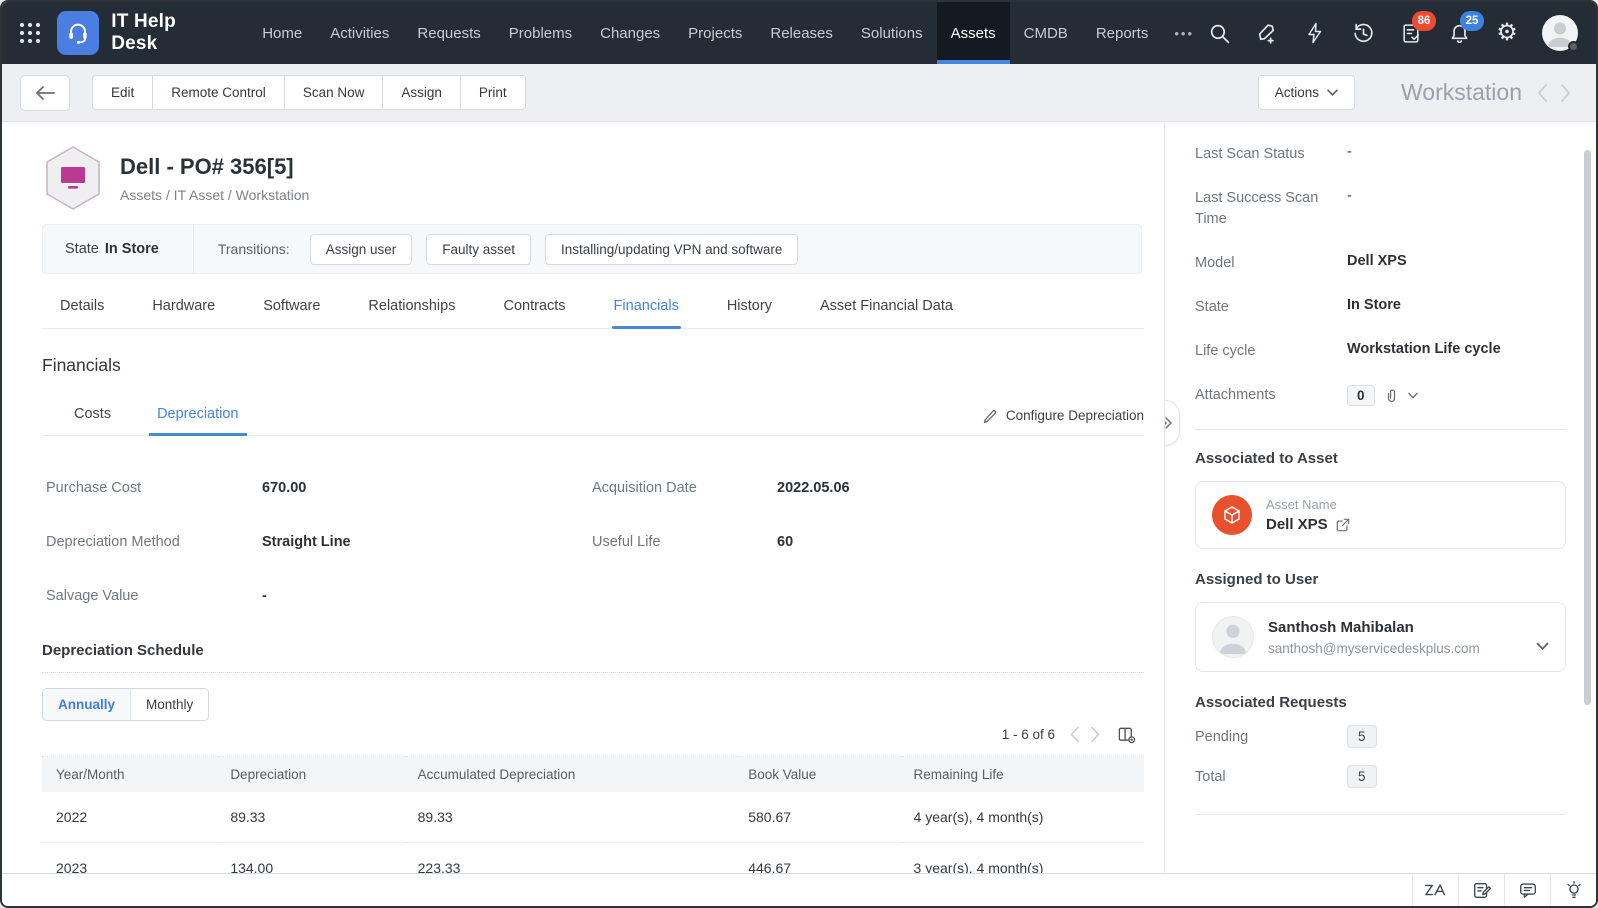  What do you see at coordinates (73, 178) in the screenshot?
I see `workstation-asset-icon` at bounding box center [73, 178].